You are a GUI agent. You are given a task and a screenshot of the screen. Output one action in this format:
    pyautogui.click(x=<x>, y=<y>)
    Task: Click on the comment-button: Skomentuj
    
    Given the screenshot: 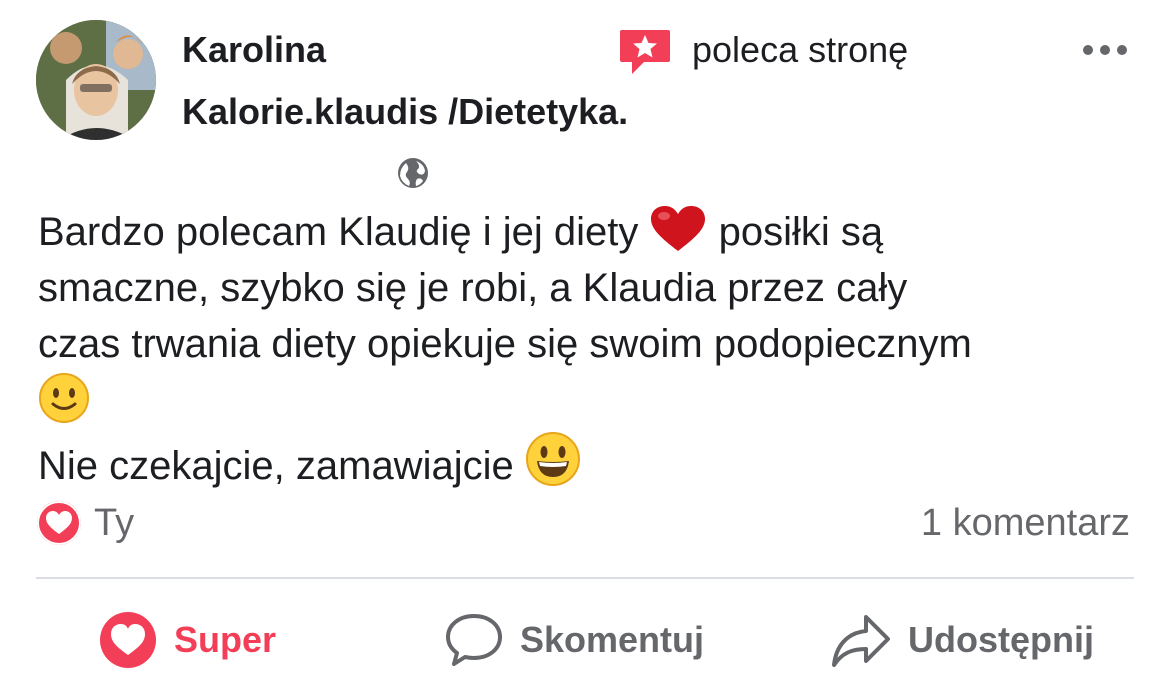 What is the action you would take?
    pyautogui.click(x=574, y=640)
    